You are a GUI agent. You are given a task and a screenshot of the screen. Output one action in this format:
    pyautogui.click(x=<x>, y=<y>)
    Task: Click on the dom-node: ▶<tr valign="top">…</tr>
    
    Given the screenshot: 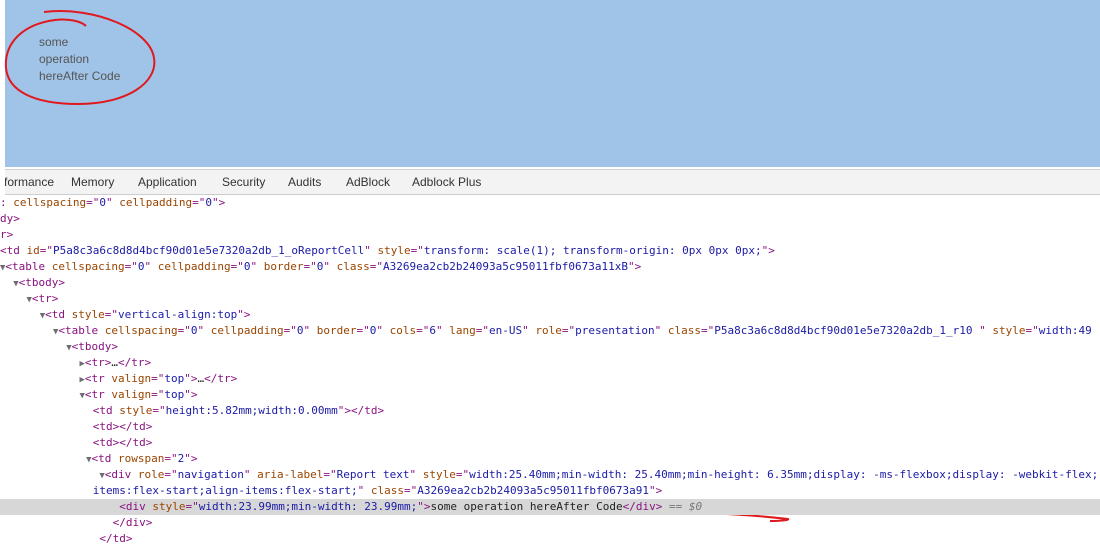 What is the action you would take?
    pyautogui.click(x=550, y=379)
    